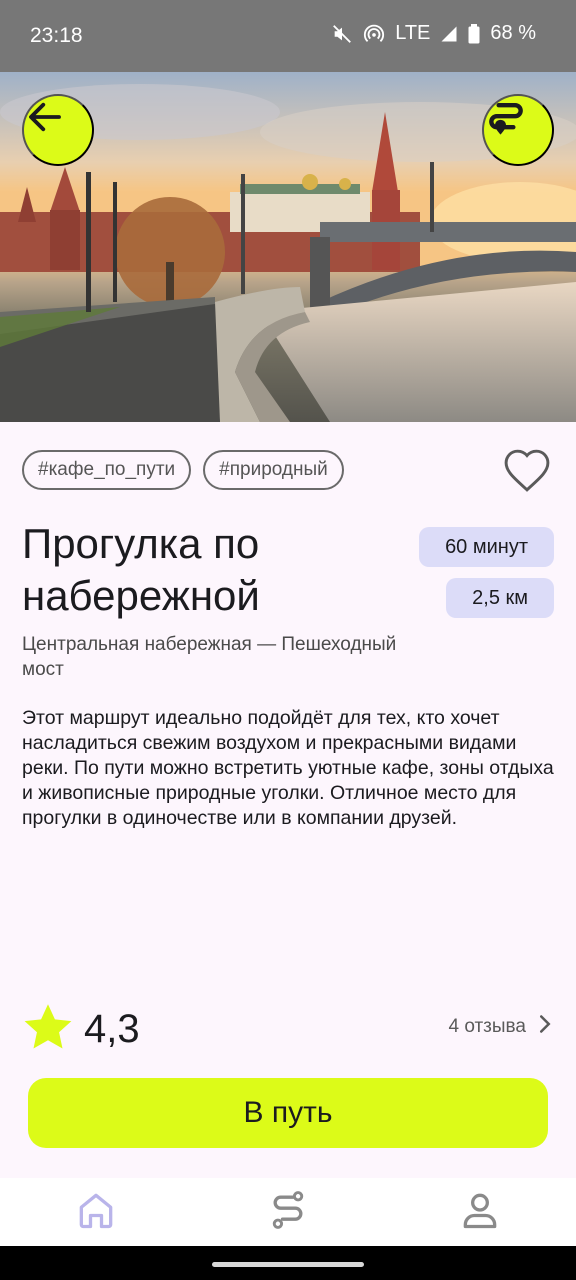 The height and width of the screenshot is (1280, 576). Describe the element at coordinates (500, 598) in the screenshot. I see `distance-chip: 2,5 км` at that location.